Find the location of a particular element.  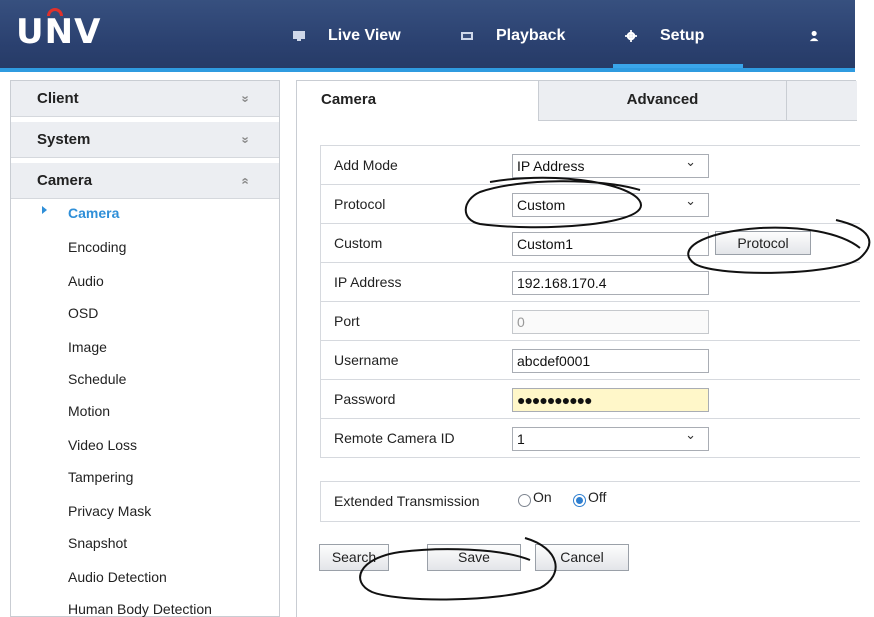

form-row-password: Password ●●●●●●●●●● is located at coordinates (590, 399).